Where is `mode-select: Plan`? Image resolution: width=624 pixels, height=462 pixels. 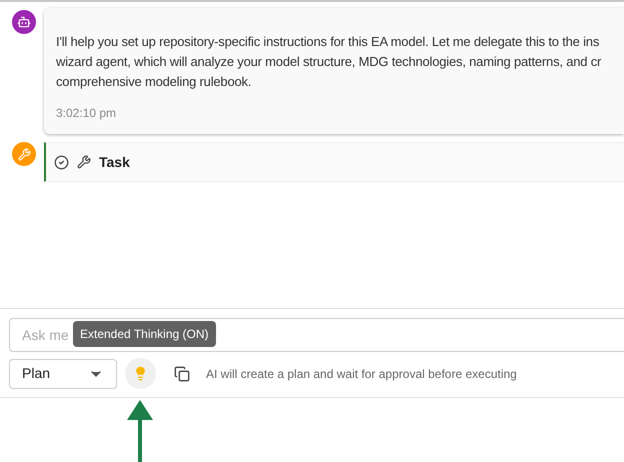 mode-select: Plan is located at coordinates (63, 373).